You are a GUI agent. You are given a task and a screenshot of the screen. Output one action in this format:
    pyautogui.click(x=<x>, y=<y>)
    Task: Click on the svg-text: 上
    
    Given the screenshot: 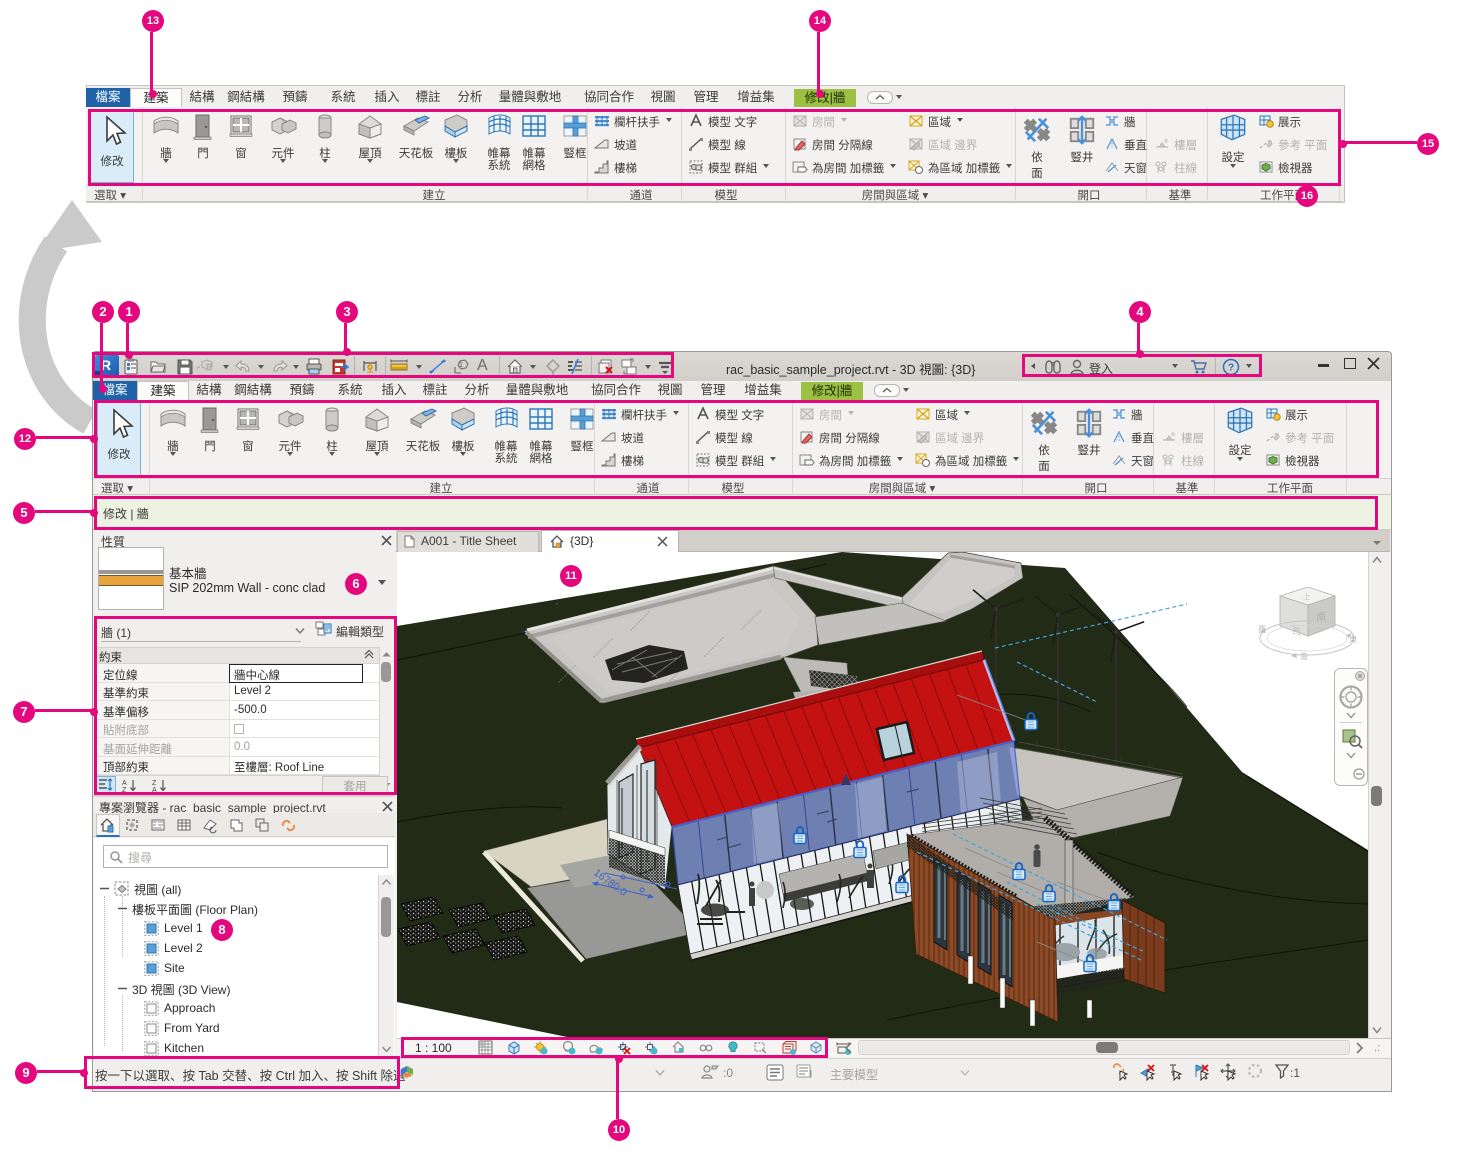 What is the action you would take?
    pyautogui.click(x=1307, y=596)
    